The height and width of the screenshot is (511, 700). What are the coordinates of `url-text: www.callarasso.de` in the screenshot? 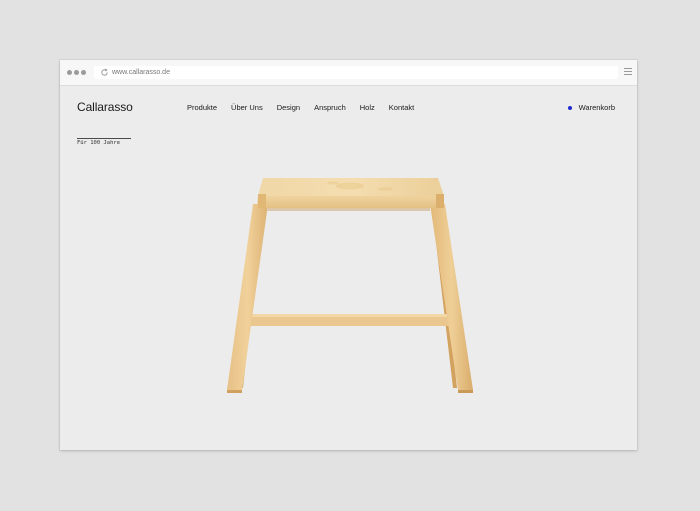 It's located at (141, 72).